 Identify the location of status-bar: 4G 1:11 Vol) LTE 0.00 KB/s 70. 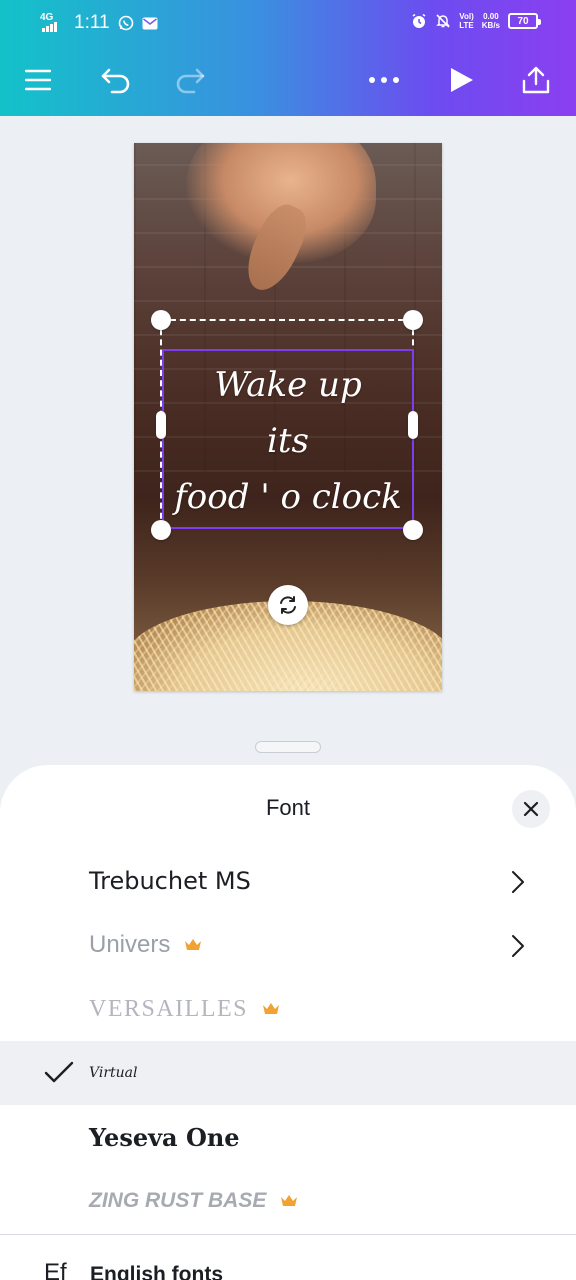
(288, 22).